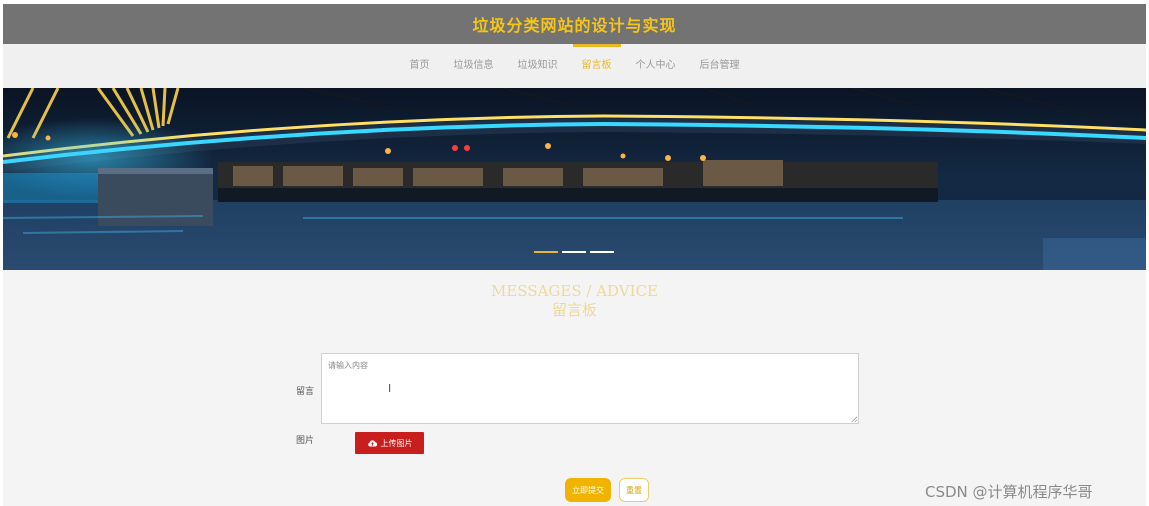  I want to click on section-header: MESSAGES / ADVICE 留言板, so click(574, 301).